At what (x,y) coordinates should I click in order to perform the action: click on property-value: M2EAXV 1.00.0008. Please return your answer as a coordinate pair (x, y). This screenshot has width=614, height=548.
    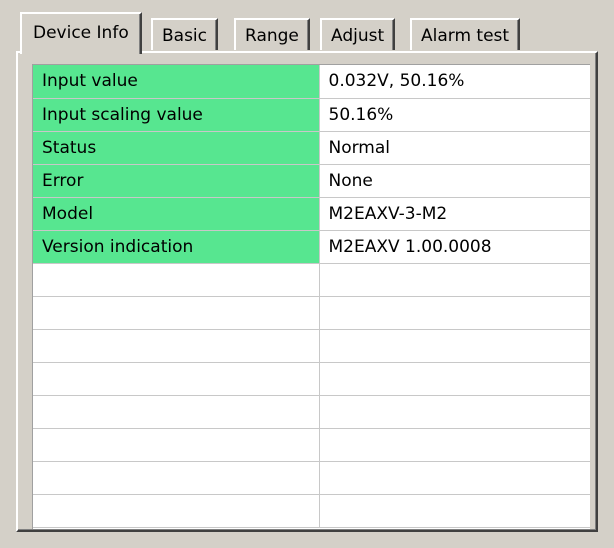
    Looking at the image, I should click on (454, 247).